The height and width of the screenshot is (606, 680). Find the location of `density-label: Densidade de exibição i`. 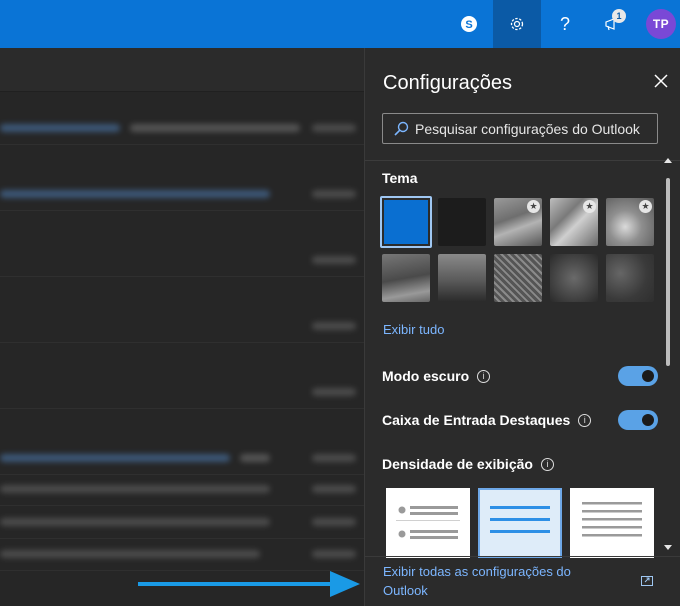

density-label: Densidade de exibição i is located at coordinates (468, 464).